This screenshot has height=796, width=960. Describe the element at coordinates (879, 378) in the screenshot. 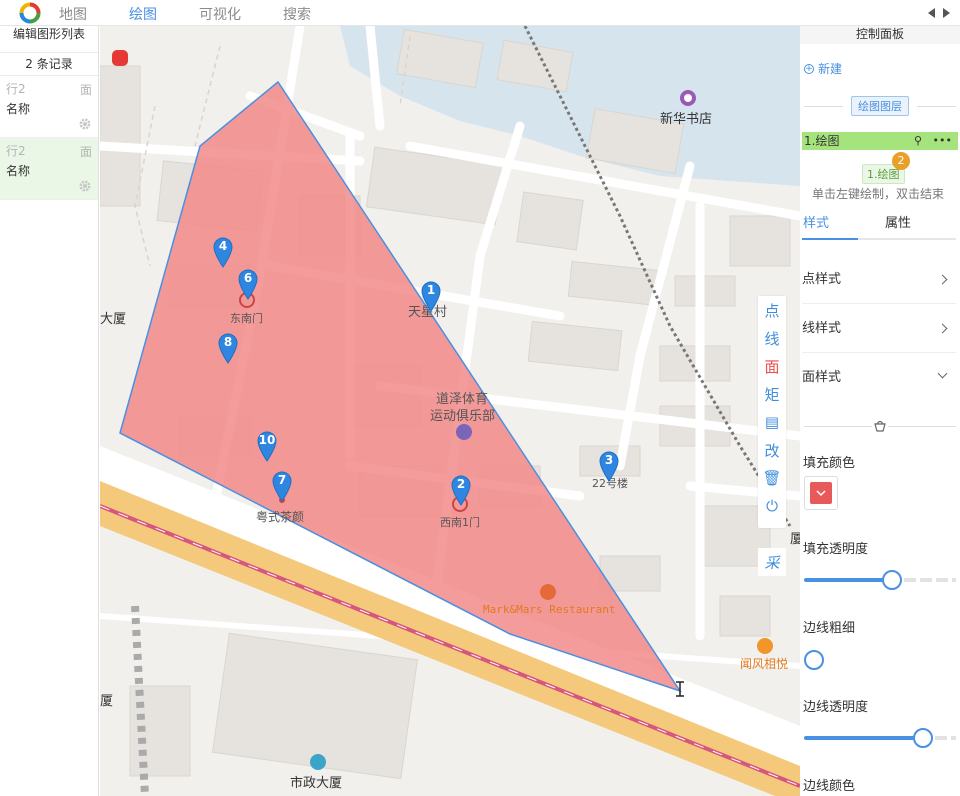

I see `accordion-polygon-style: 面样式` at that location.